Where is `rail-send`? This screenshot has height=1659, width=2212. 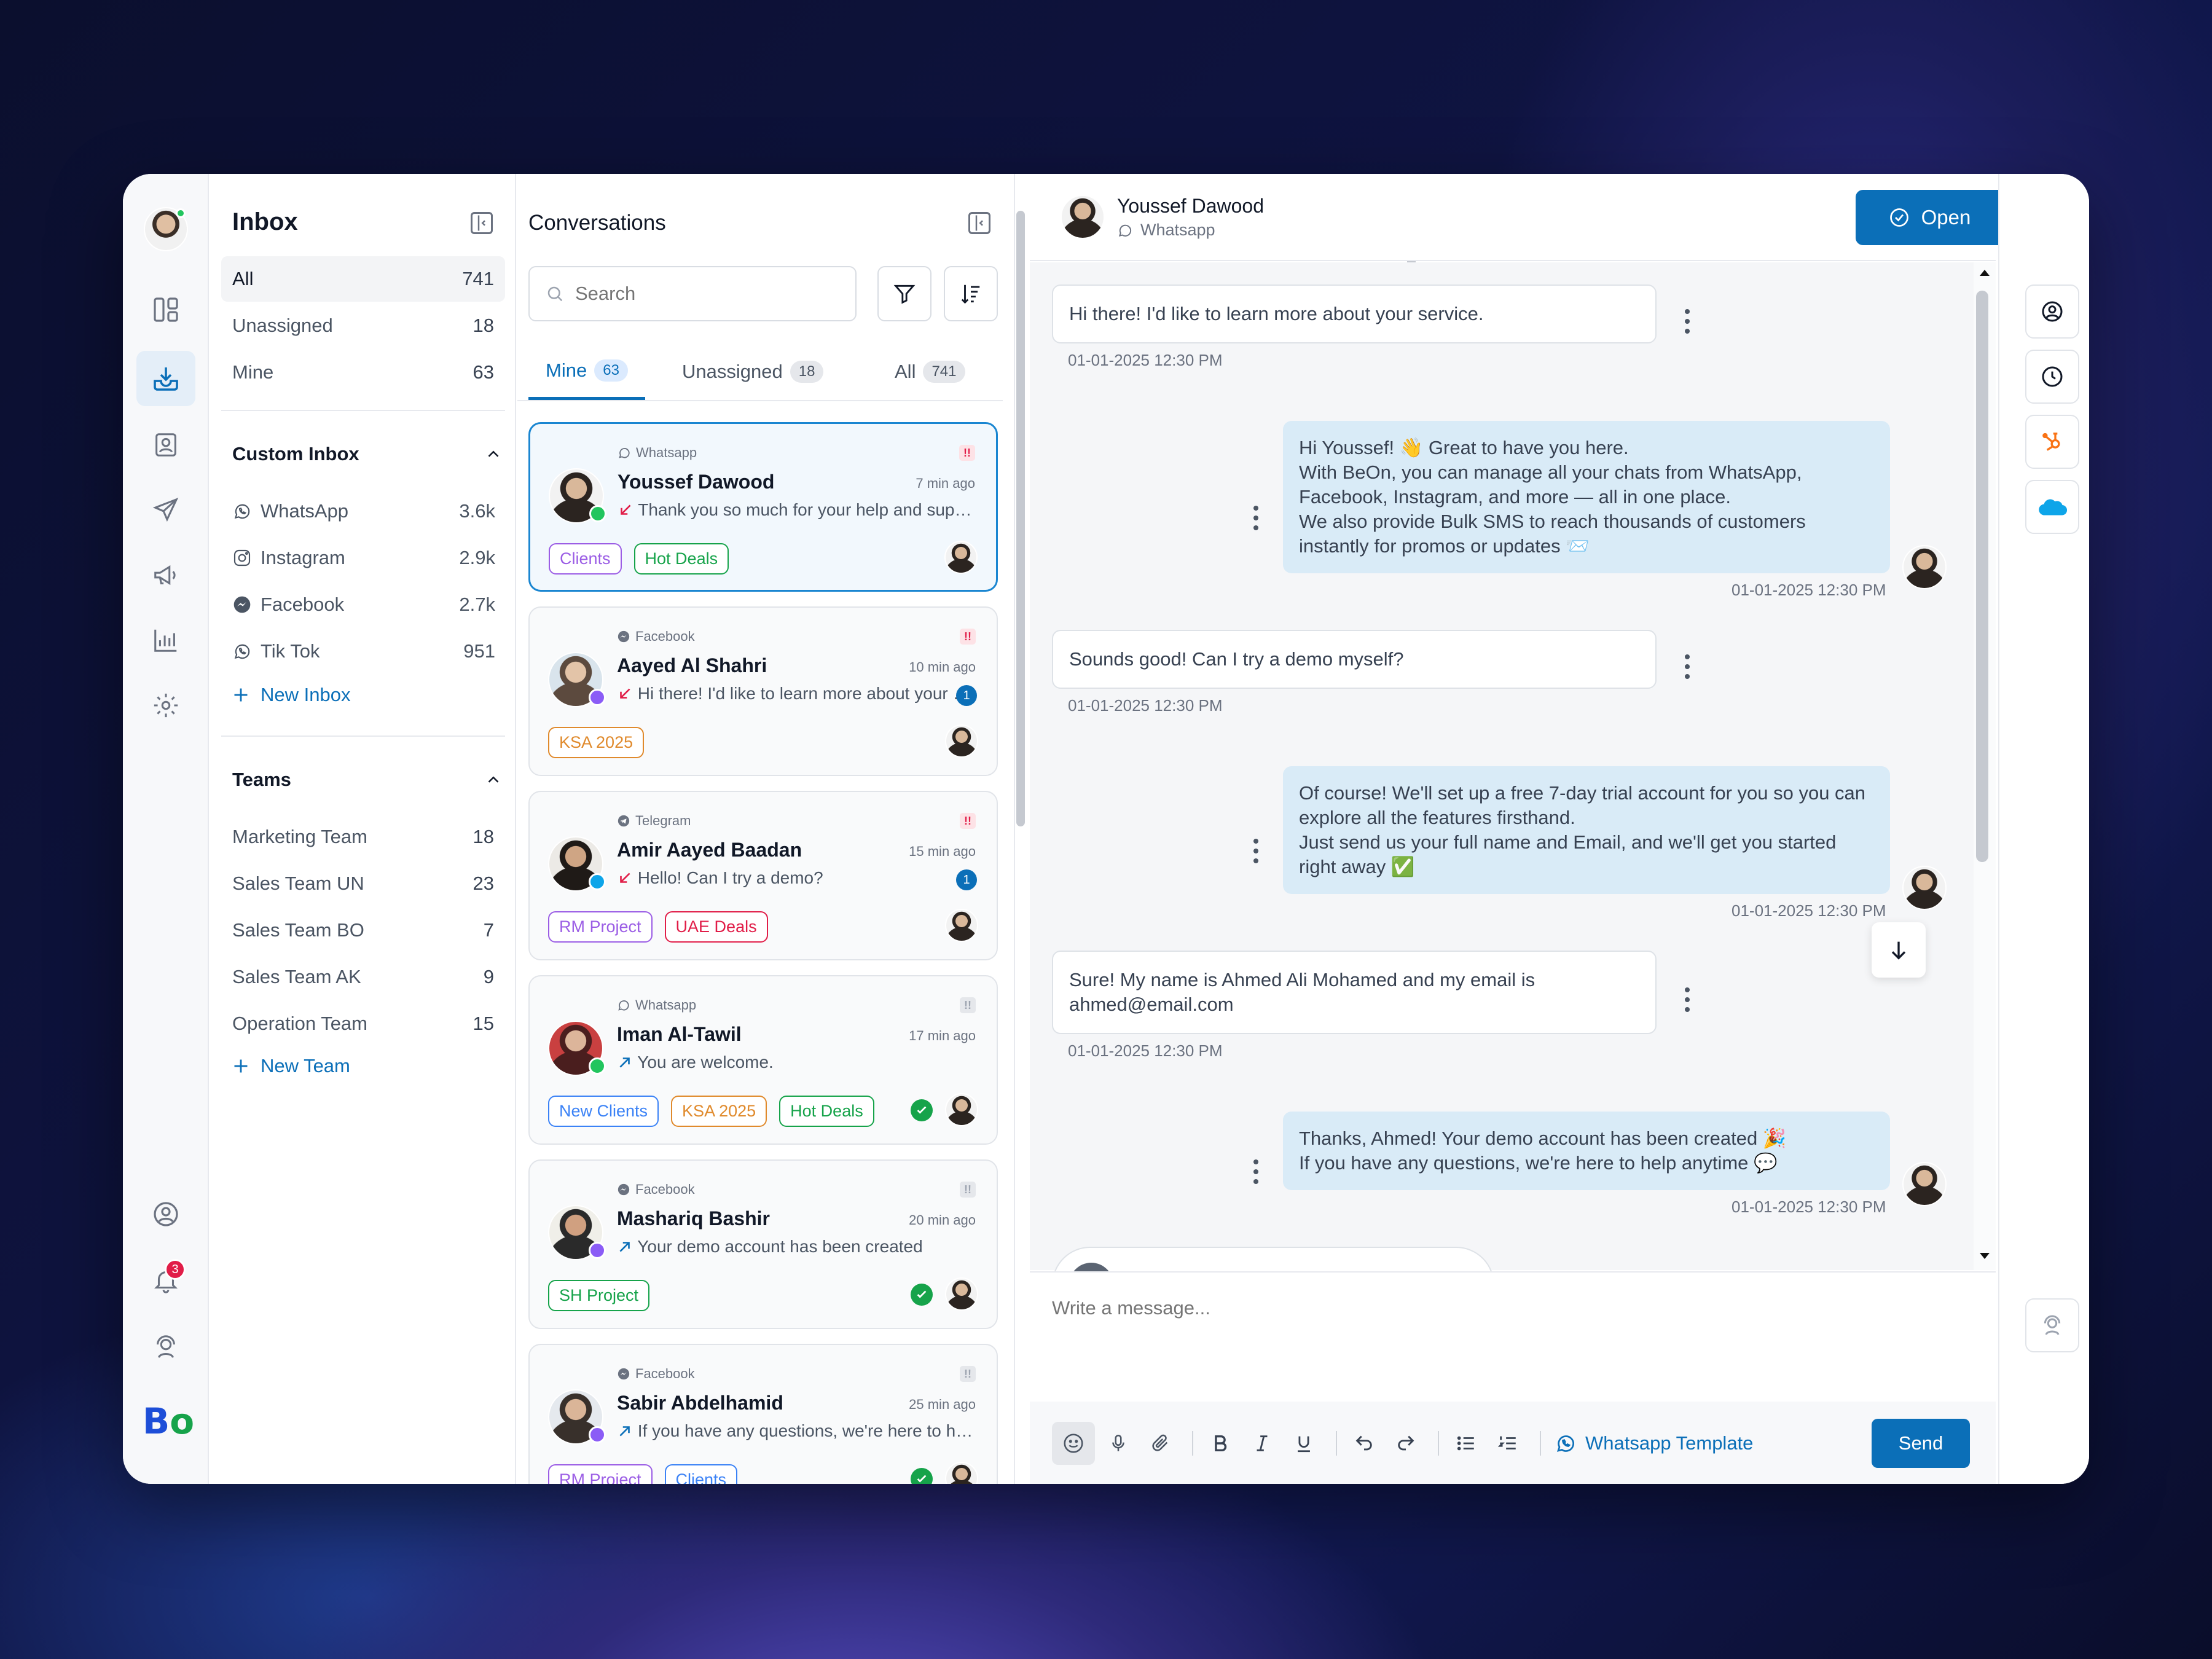 rail-send is located at coordinates (165, 510).